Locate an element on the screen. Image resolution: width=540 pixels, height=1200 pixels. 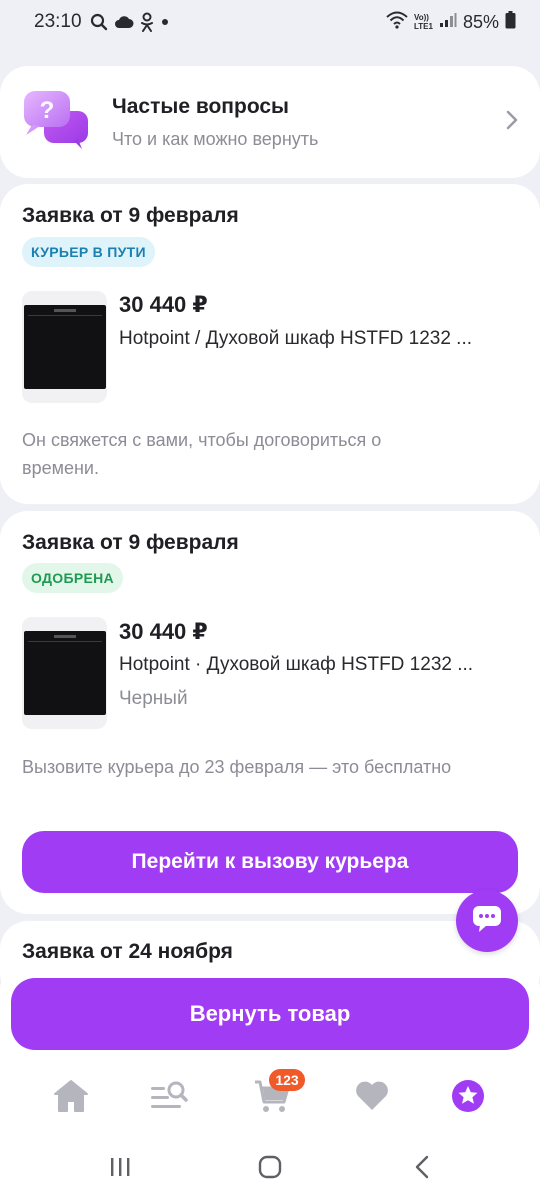
catalog-search-icon is located at coordinates (169, 1098).